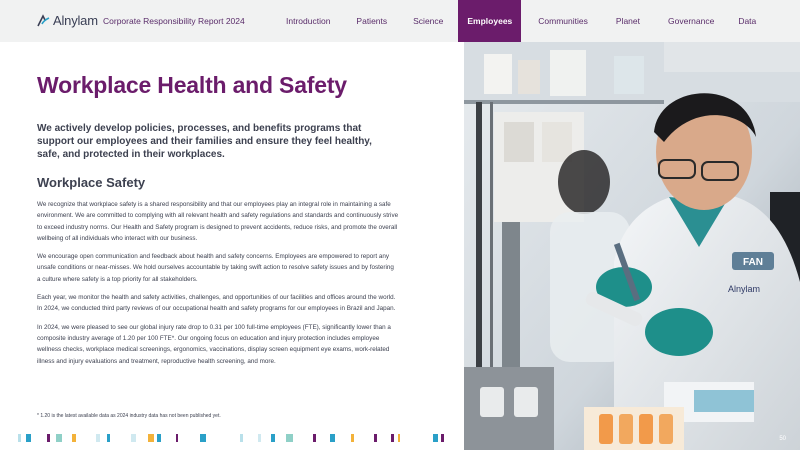 The image size is (800, 450). What do you see at coordinates (43, 19) in the screenshot?
I see `alnylam-logo-icon` at bounding box center [43, 19].